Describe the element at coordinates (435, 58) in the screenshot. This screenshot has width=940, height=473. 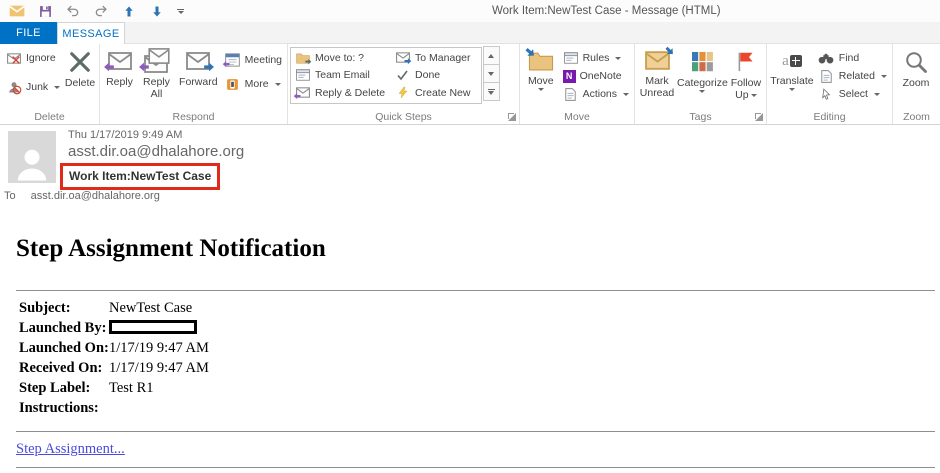
I see `quick-step-to-manager: To Manager` at that location.